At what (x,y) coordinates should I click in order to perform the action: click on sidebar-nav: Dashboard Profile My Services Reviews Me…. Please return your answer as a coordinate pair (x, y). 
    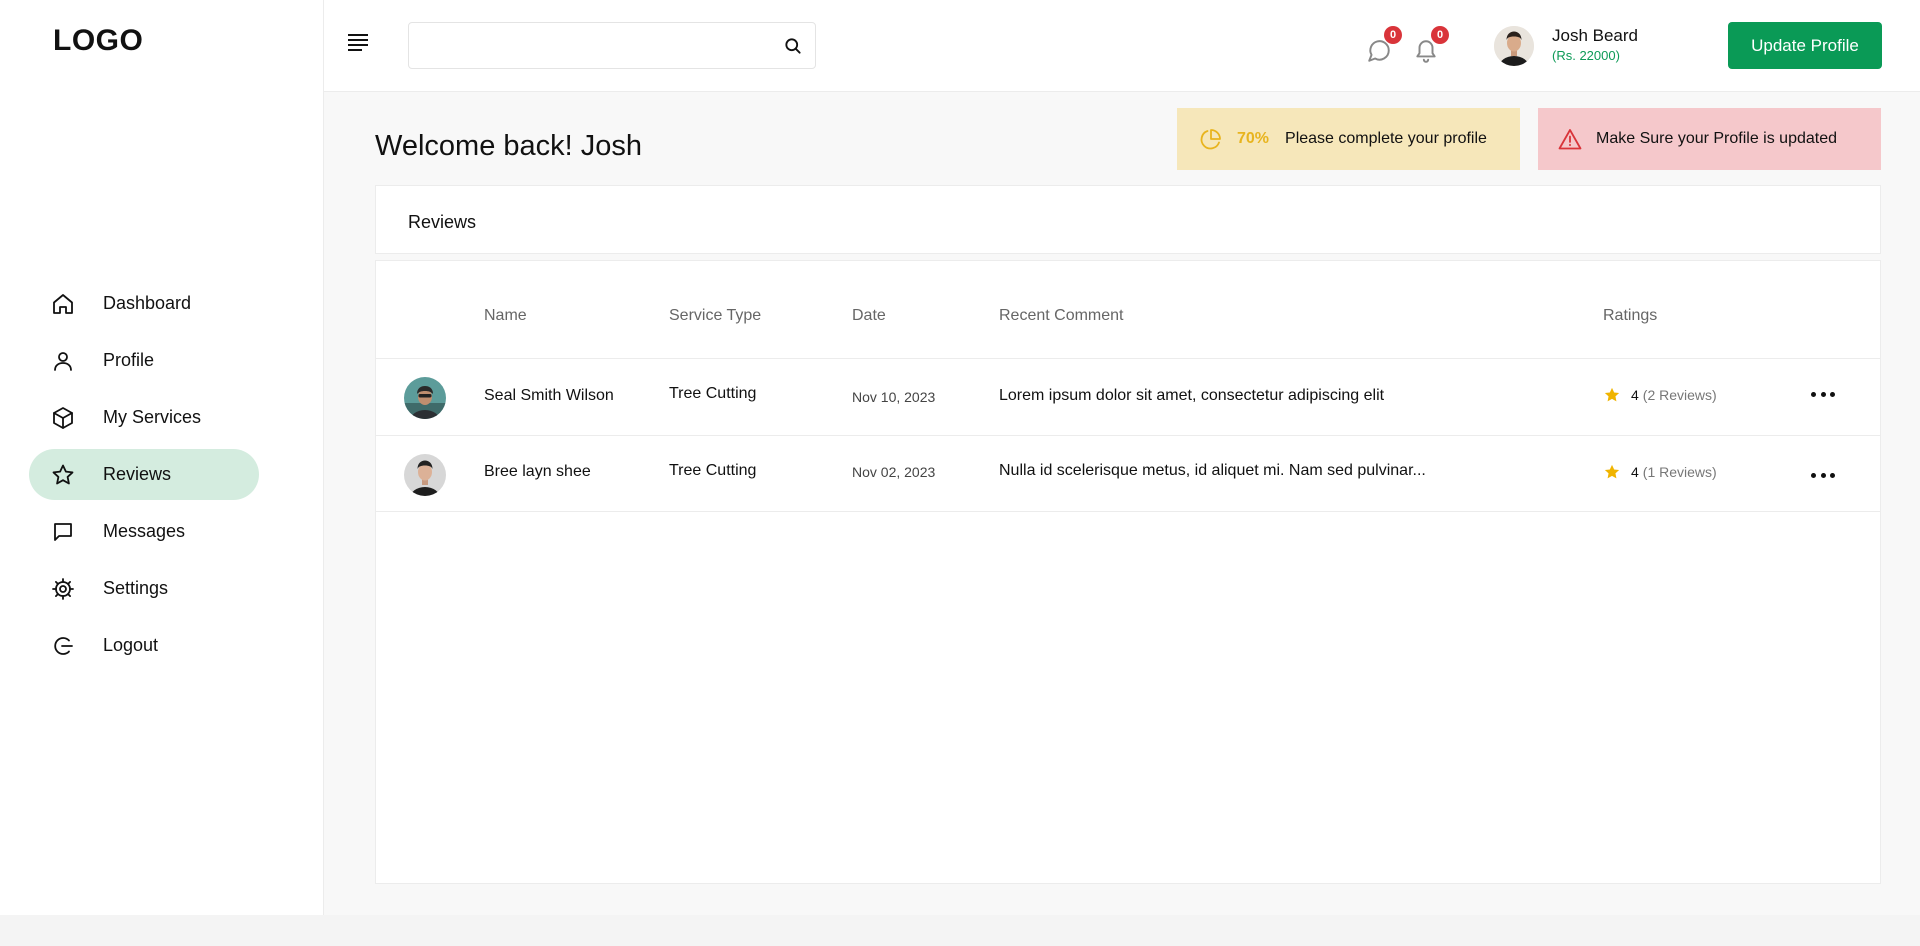
    Looking at the image, I should click on (144, 477).